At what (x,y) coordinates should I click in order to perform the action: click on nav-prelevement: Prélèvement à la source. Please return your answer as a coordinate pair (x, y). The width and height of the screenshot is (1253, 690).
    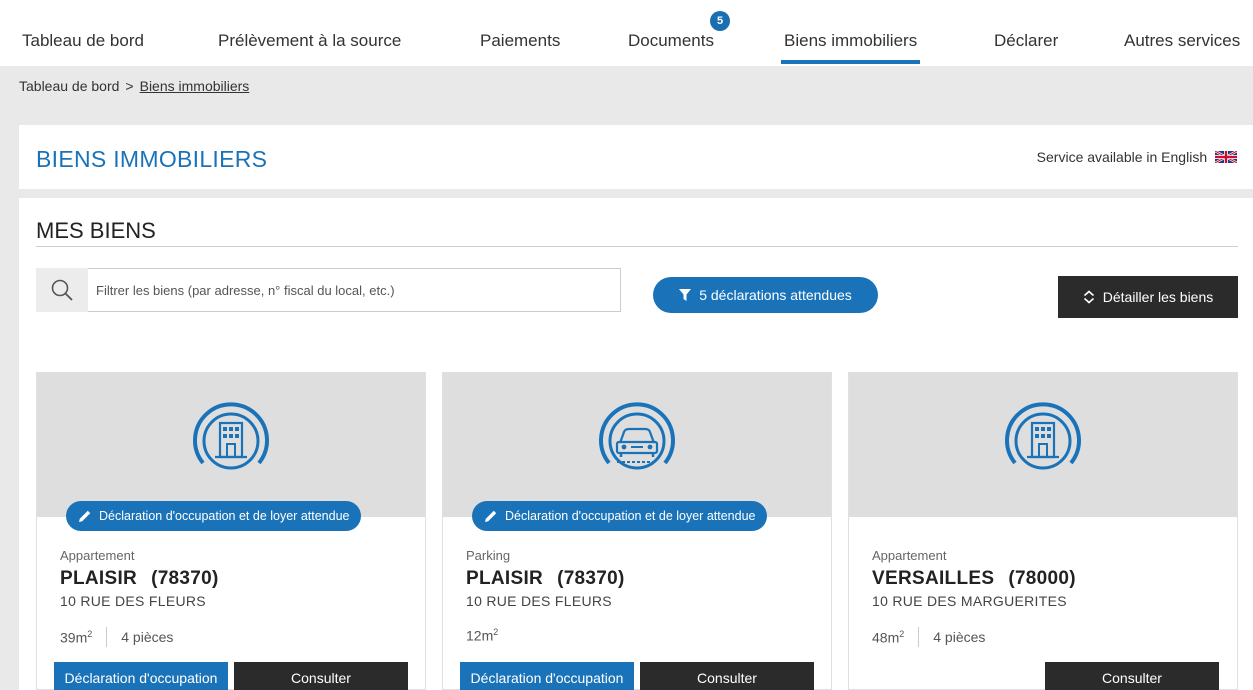
    Looking at the image, I should click on (309, 41).